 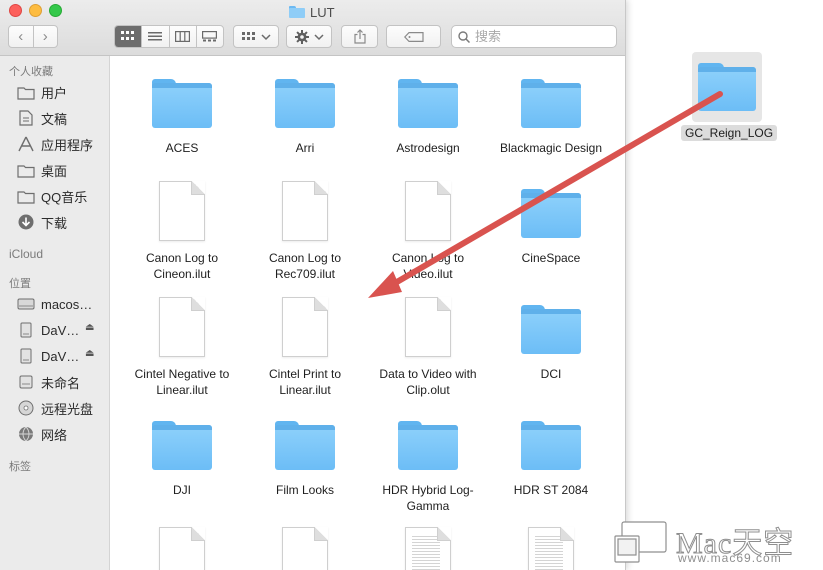 What do you see at coordinates (21, 36) in the screenshot?
I see `back-button: ‹` at bounding box center [21, 36].